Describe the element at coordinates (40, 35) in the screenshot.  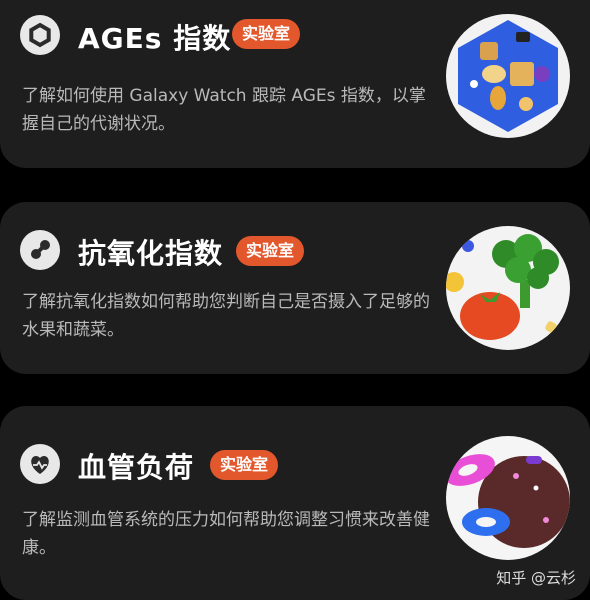
I see `hexagon-icon` at that location.